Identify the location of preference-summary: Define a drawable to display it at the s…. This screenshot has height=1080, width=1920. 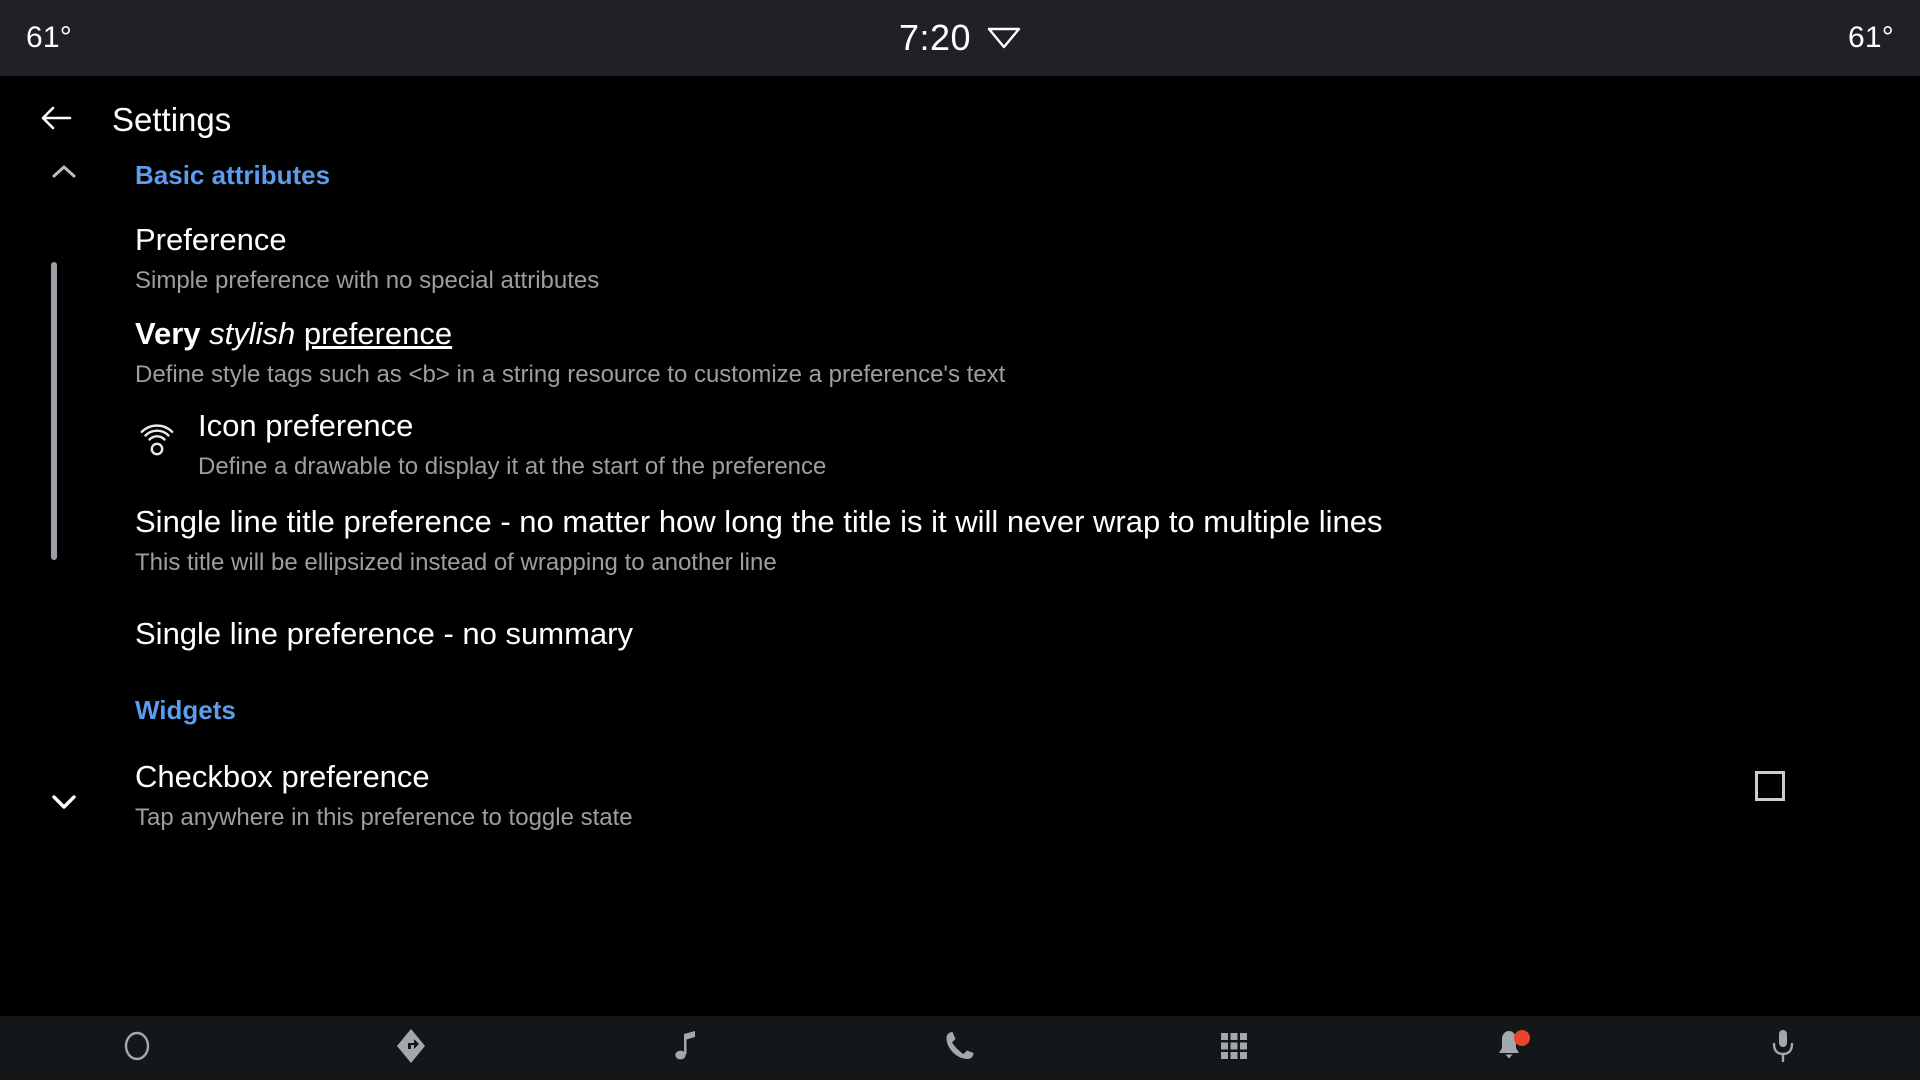
(512, 466).